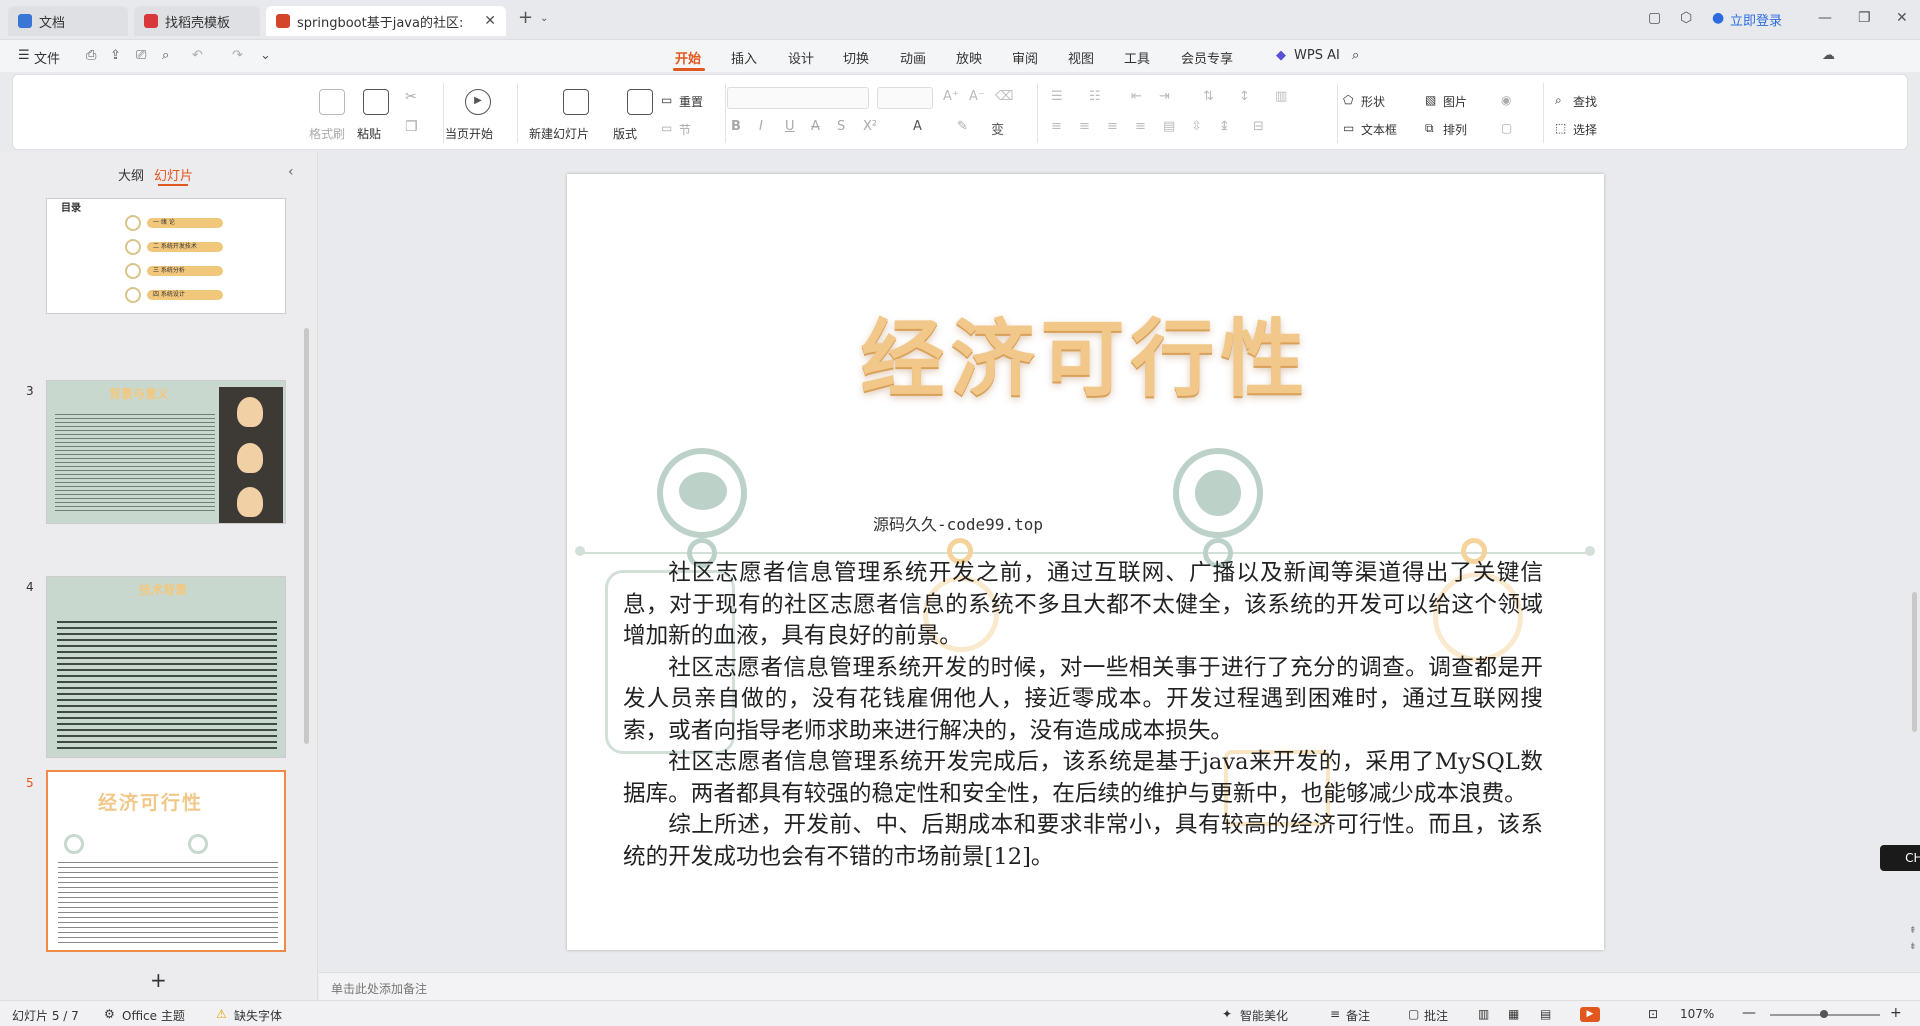 The width and height of the screenshot is (1920, 1026). I want to click on menu-tab-insert: 插入, so click(744, 57).